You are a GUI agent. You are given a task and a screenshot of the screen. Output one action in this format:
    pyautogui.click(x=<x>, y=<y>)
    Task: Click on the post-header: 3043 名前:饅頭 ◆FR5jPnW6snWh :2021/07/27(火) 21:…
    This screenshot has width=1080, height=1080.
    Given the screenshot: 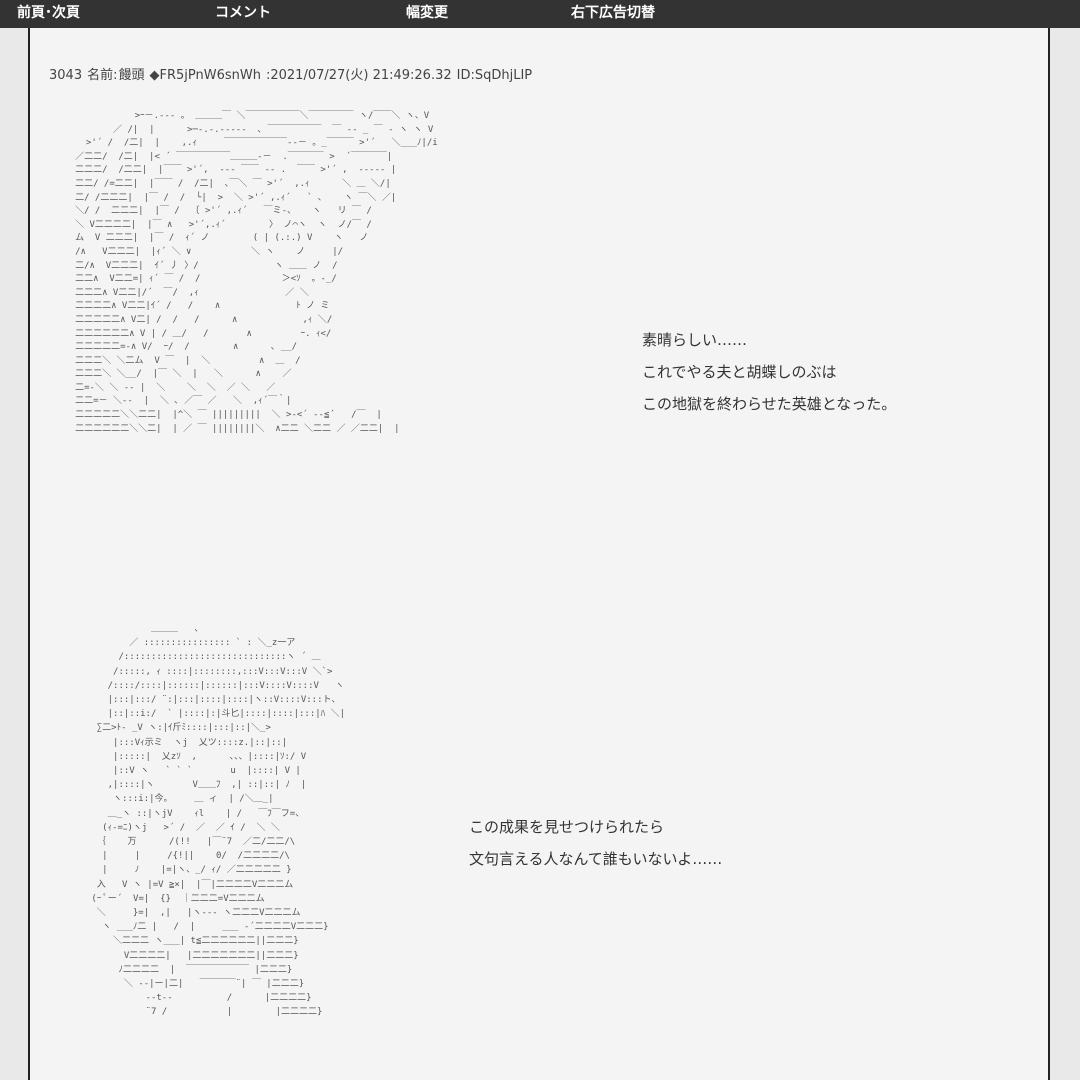 What is the action you would take?
    pyautogui.click(x=293, y=73)
    